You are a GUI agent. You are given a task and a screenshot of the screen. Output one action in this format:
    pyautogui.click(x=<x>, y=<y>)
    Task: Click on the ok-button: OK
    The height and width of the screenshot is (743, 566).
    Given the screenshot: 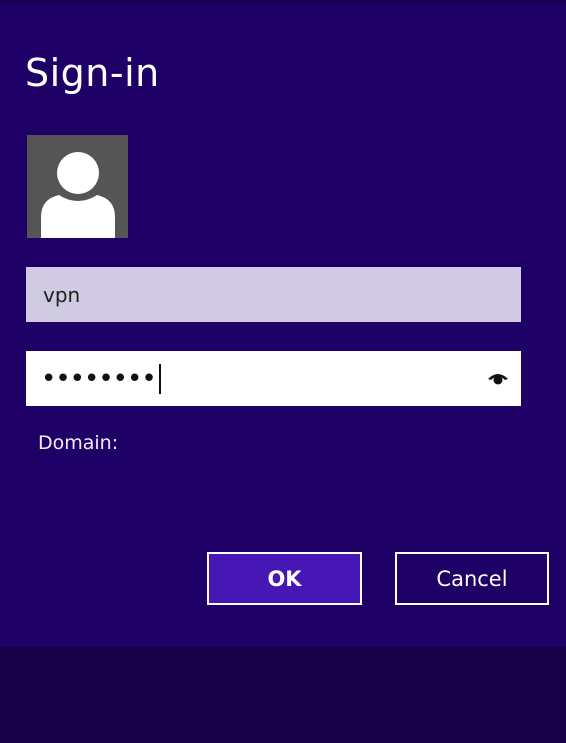 What is the action you would take?
    pyautogui.click(x=284, y=578)
    